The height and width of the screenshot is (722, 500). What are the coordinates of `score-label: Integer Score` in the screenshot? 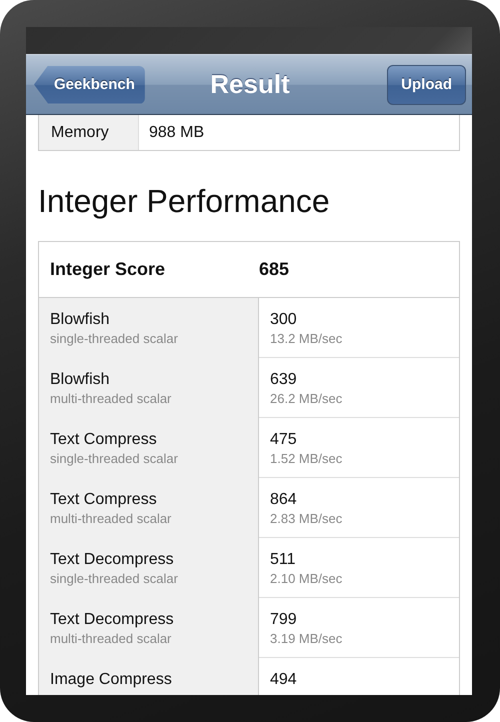 It's located at (107, 269).